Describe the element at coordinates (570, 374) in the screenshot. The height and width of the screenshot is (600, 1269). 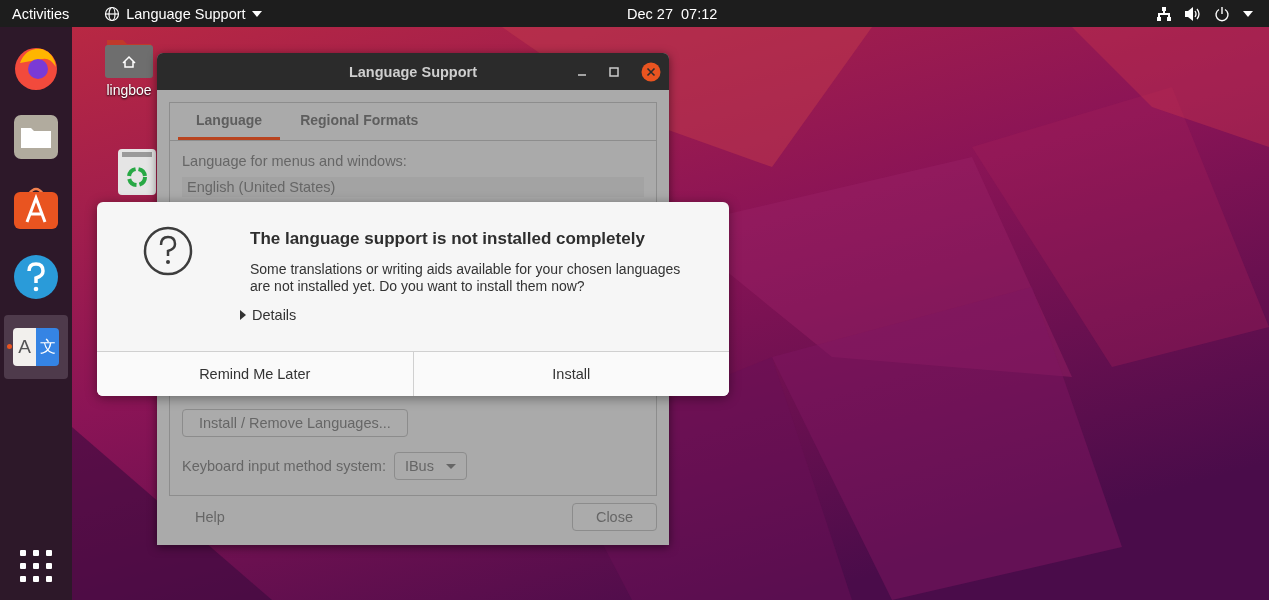
I see `dialog-button: Install` at that location.